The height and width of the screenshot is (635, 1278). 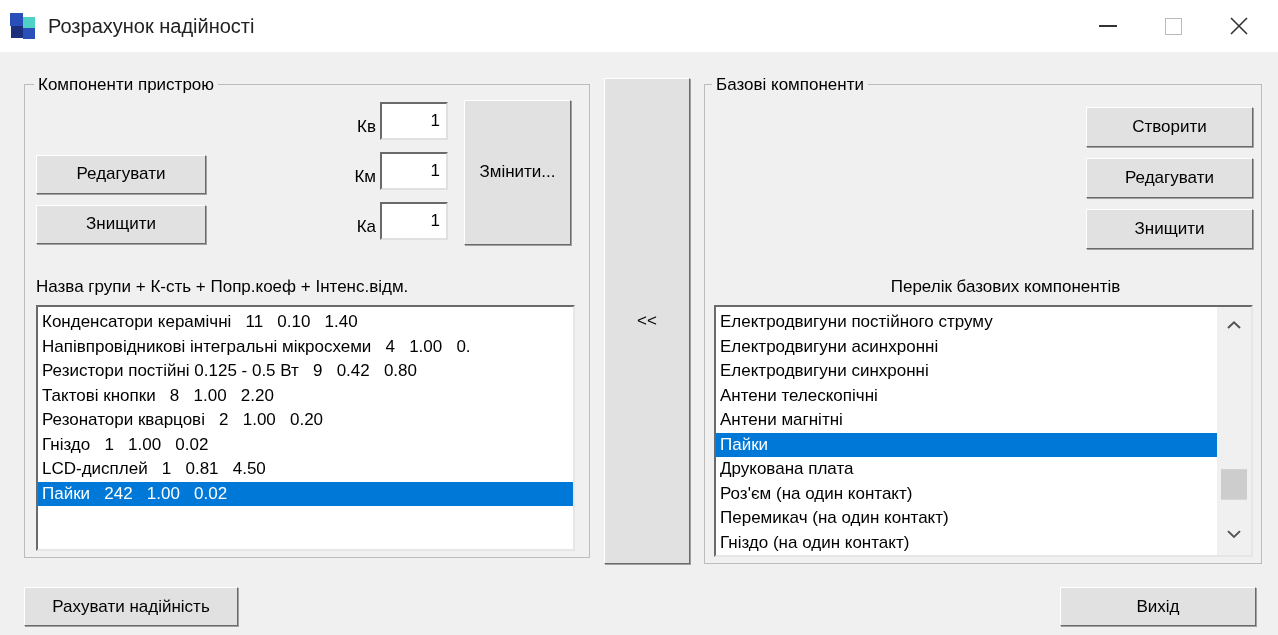 What do you see at coordinates (966, 322) in the screenshot?
I see `list-item: Електродвигуни постійного струму` at bounding box center [966, 322].